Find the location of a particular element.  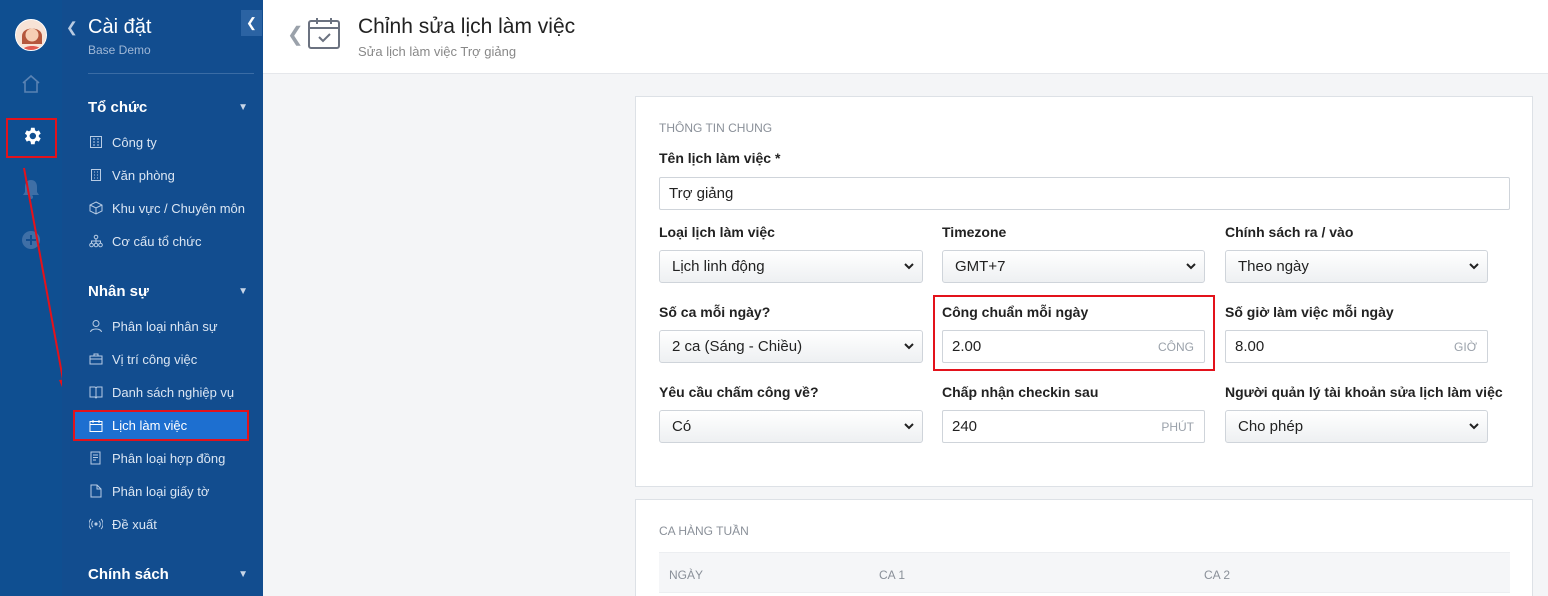

shifts-per-day-select: 2 ca (Sáng - Chiều) is located at coordinates (791, 346).